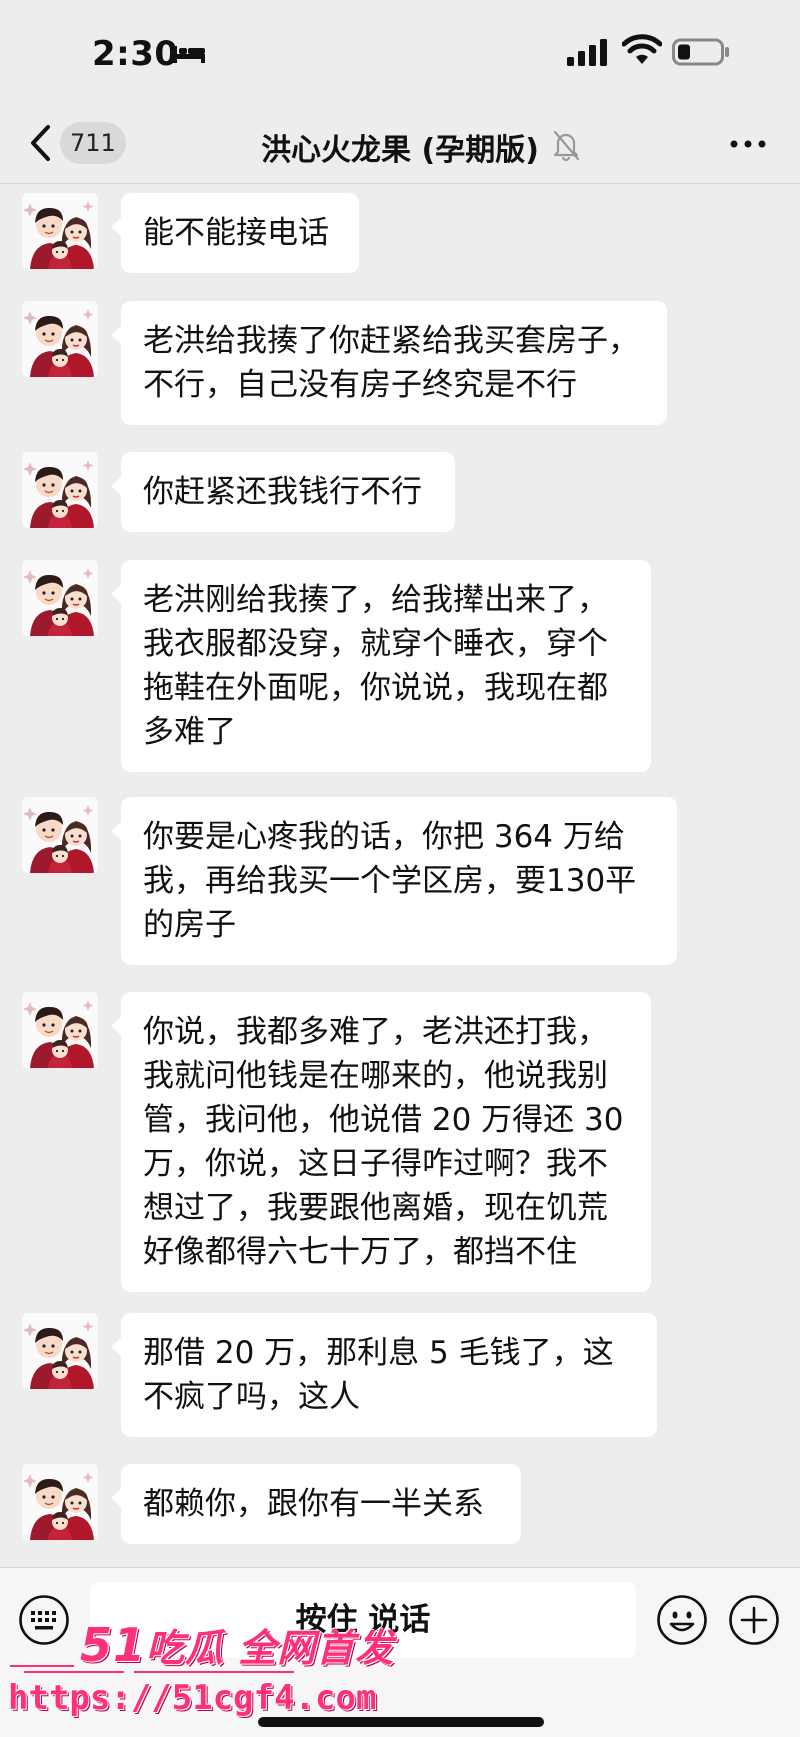  What do you see at coordinates (587, 52) in the screenshot?
I see `cellular-signal-icon` at bounding box center [587, 52].